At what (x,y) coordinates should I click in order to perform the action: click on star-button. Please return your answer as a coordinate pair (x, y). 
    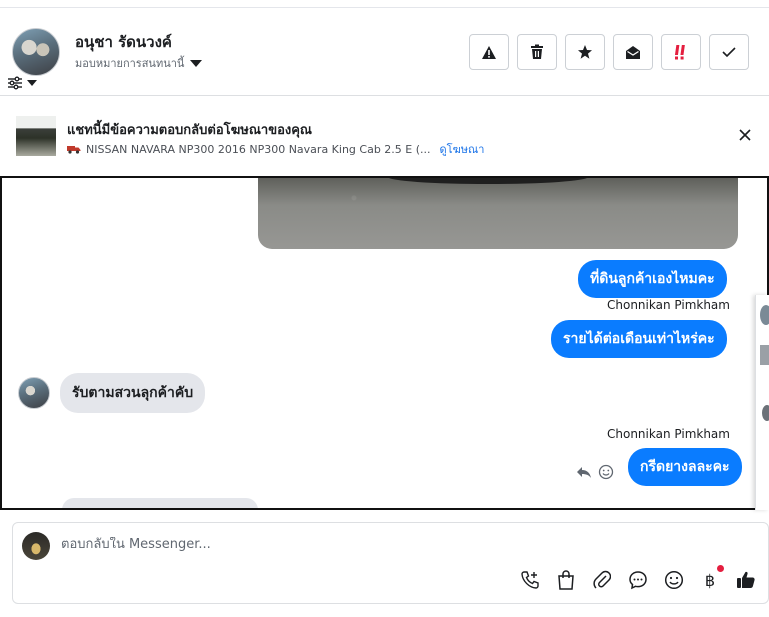
    Looking at the image, I should click on (585, 52).